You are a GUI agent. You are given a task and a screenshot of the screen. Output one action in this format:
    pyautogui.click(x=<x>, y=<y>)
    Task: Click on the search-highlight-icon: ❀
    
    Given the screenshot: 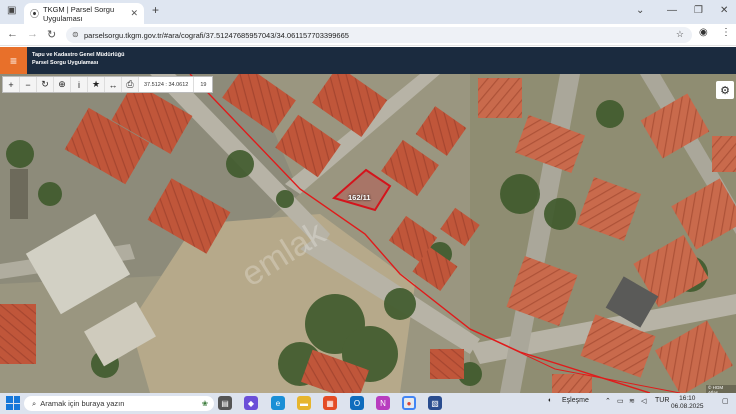 What is the action you would take?
    pyautogui.click(x=204, y=403)
    